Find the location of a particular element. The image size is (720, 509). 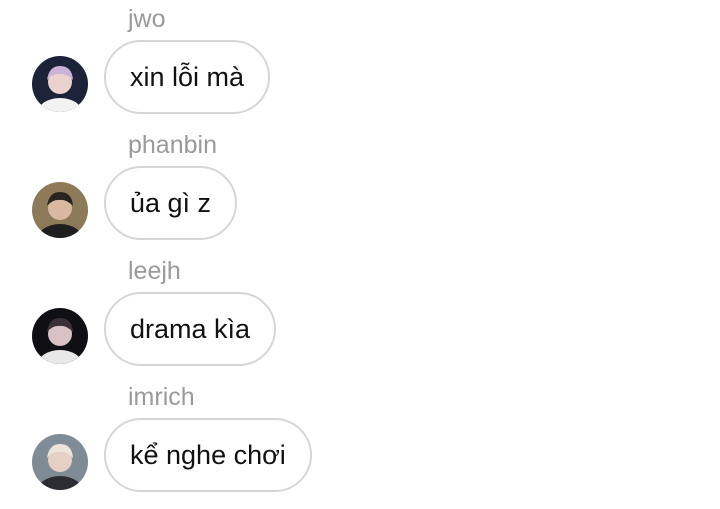

sender-name: jwo is located at coordinates (147, 19).